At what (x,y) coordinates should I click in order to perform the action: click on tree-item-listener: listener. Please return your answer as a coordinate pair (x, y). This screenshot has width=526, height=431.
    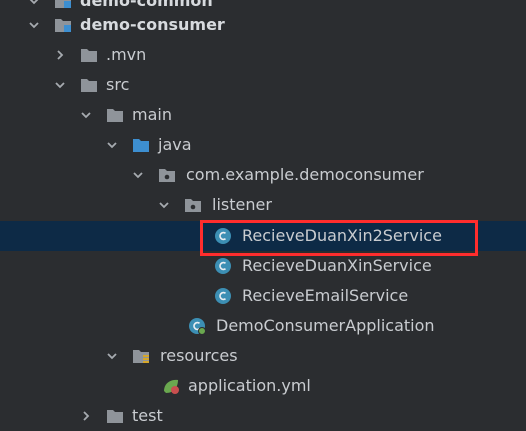
    Looking at the image, I should click on (263, 205).